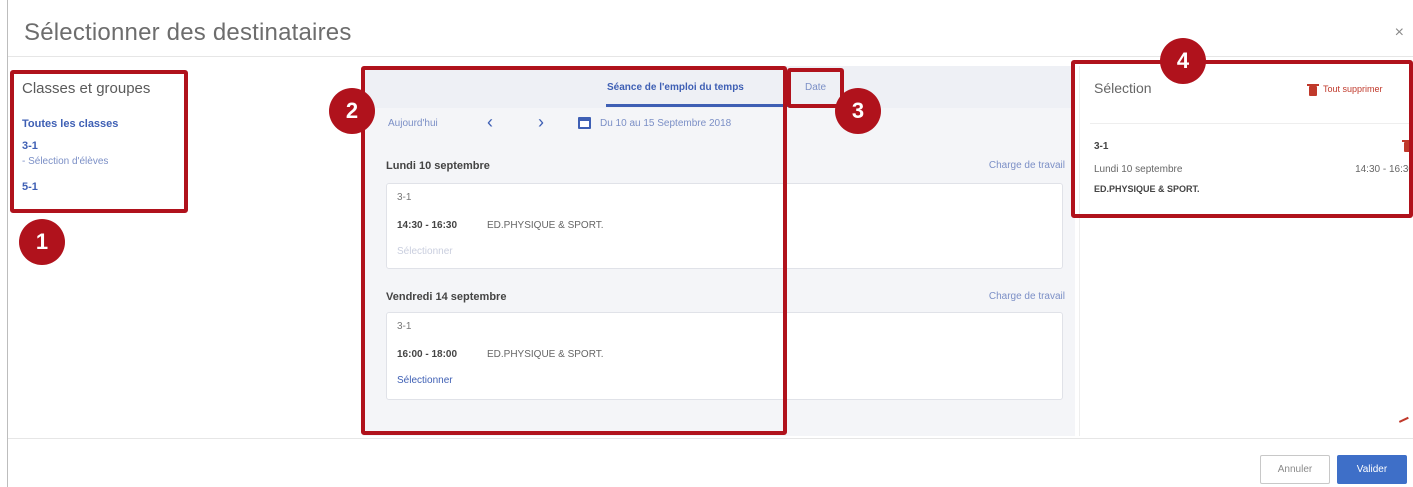  What do you see at coordinates (352, 111) in the screenshot?
I see `annotation-badge-2: 2` at bounding box center [352, 111].